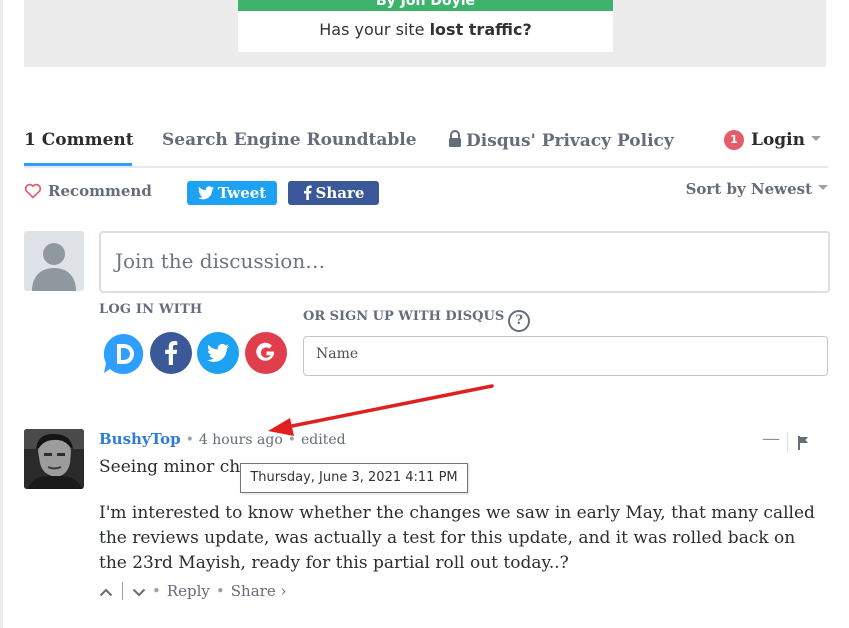 This screenshot has width=849, height=628. I want to click on chevron-down-icon, so click(139, 592).